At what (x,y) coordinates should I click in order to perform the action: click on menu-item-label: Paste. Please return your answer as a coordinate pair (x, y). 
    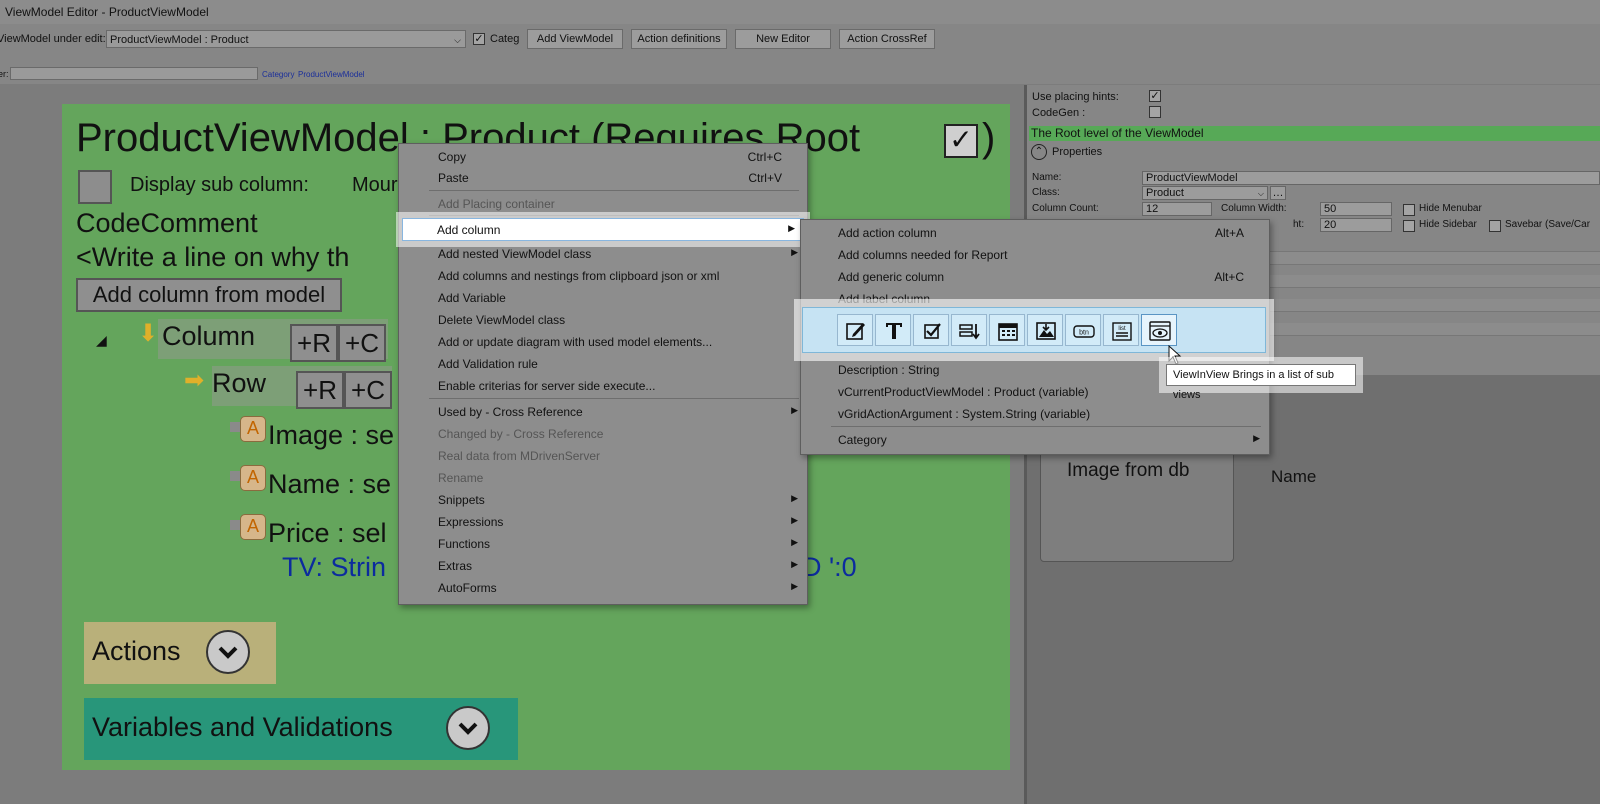
    Looking at the image, I should click on (453, 178).